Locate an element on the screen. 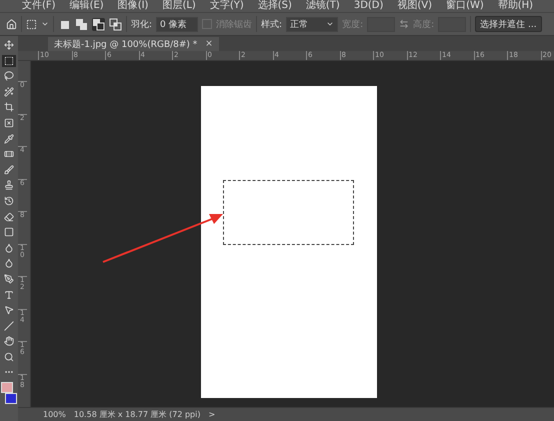  eraser-icon is located at coordinates (9, 217).